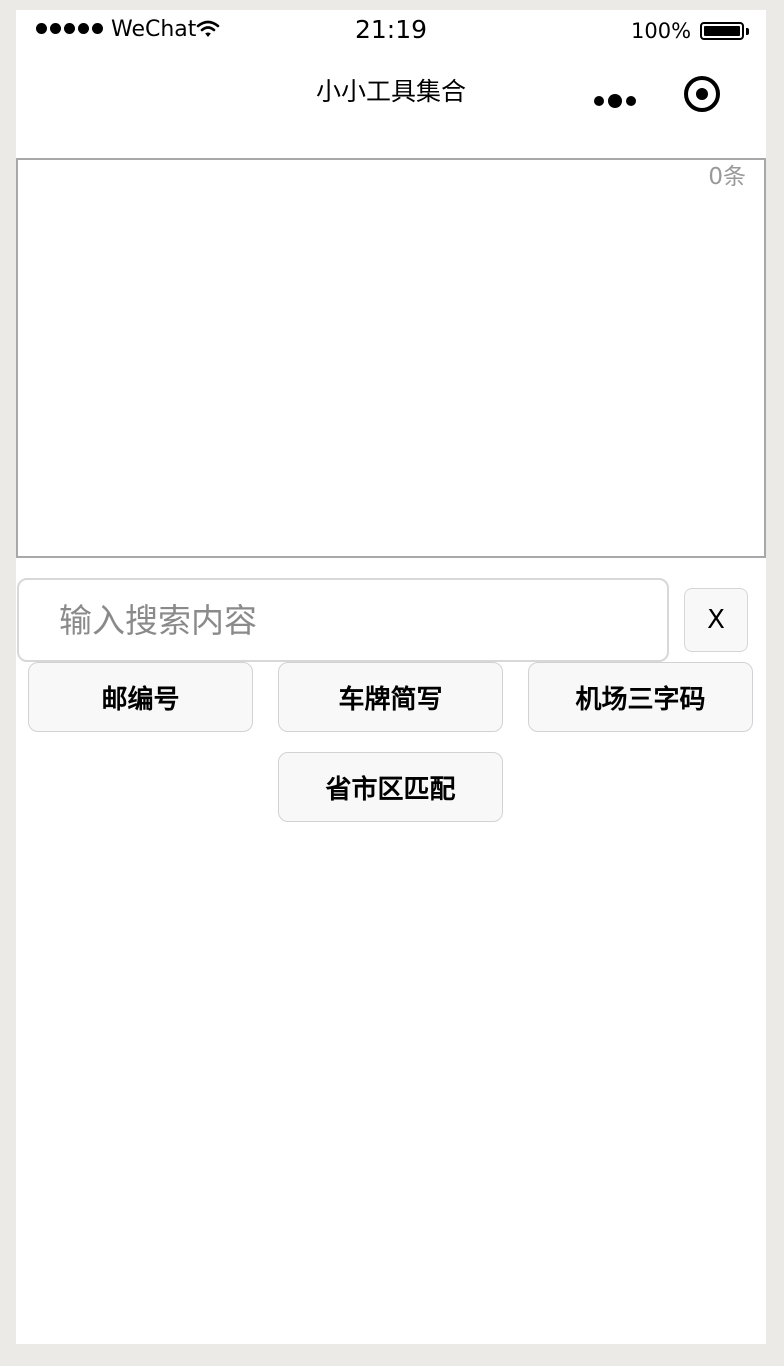  Describe the element at coordinates (390, 787) in the screenshot. I see `region-match-button: 省市区匹配` at that location.